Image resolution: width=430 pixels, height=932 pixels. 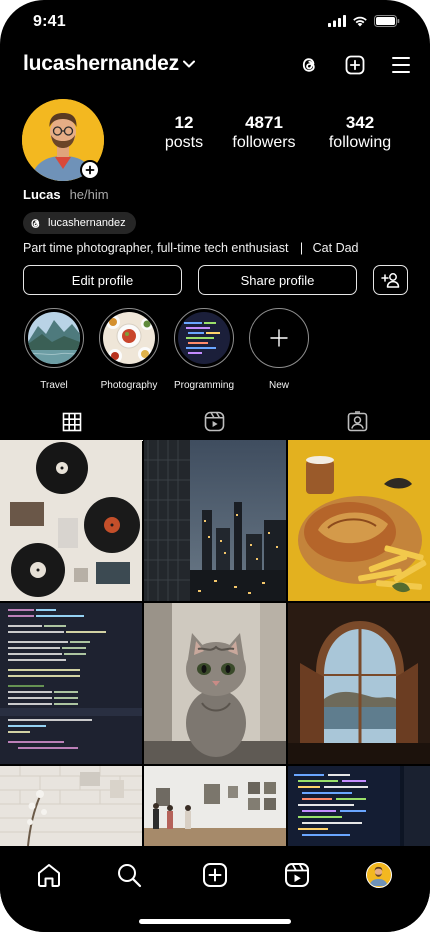 I want to click on highlight-new: New, so click(x=279, y=349).